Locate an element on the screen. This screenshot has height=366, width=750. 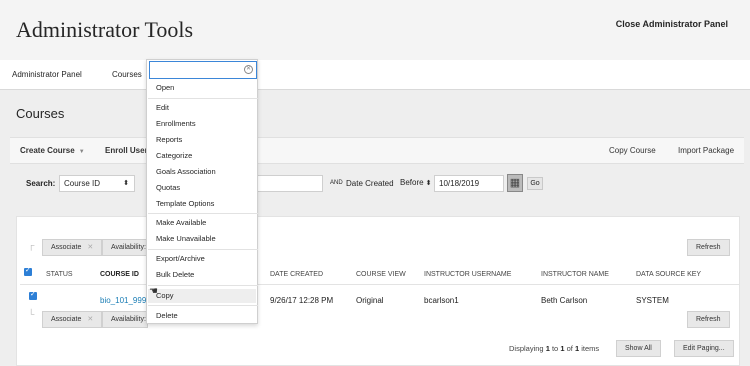
menu-item-make-unavailable: Make Unavailable is located at coordinates (186, 238).